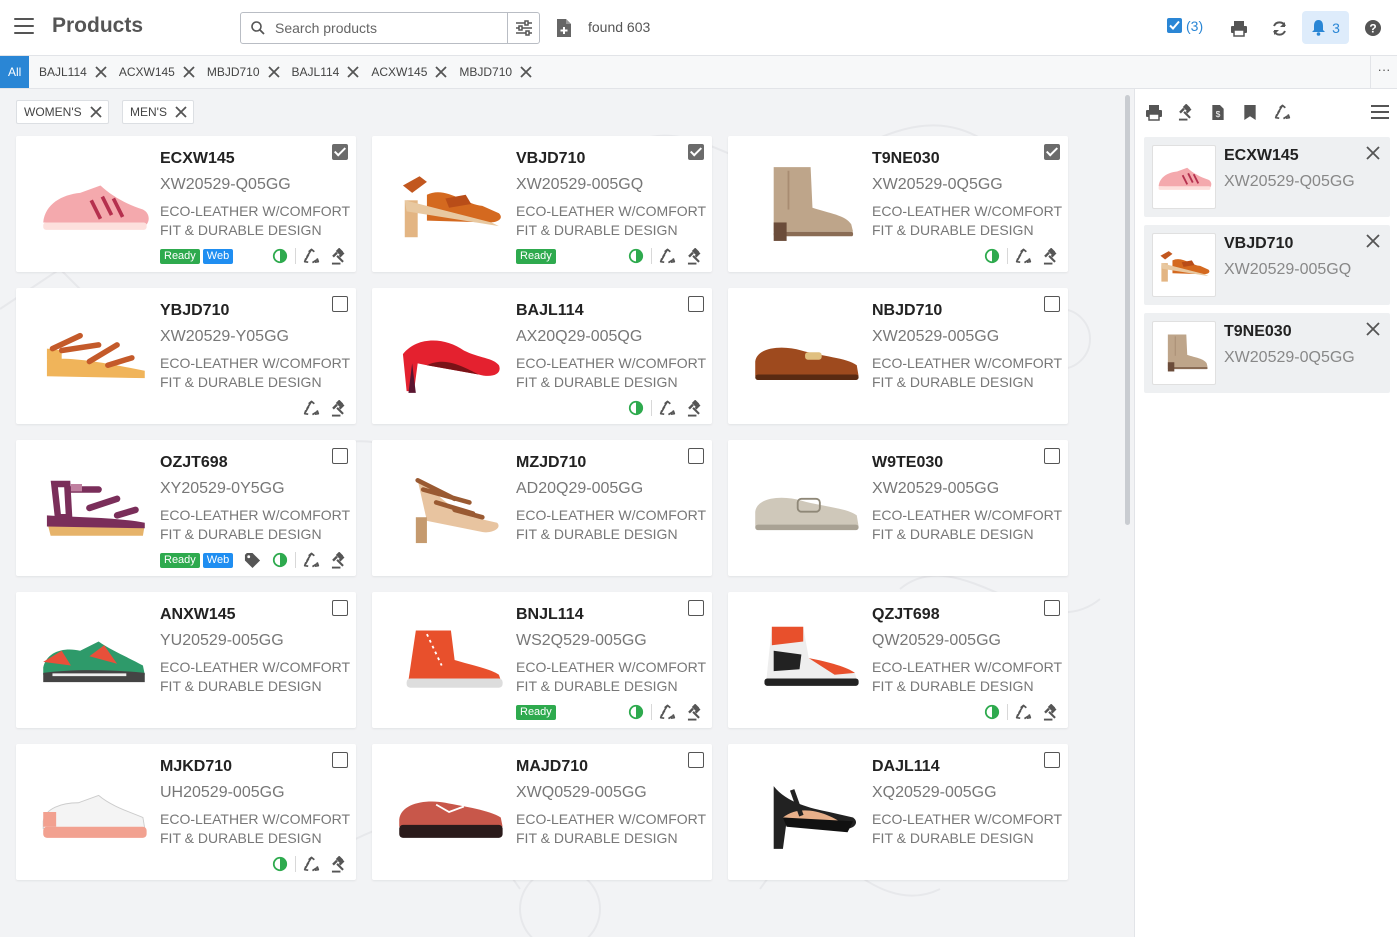 Image resolution: width=1397 pixels, height=937 pixels. What do you see at coordinates (224, 336) in the screenshot?
I see `product-sku: XW20529-Y05GG` at bounding box center [224, 336].